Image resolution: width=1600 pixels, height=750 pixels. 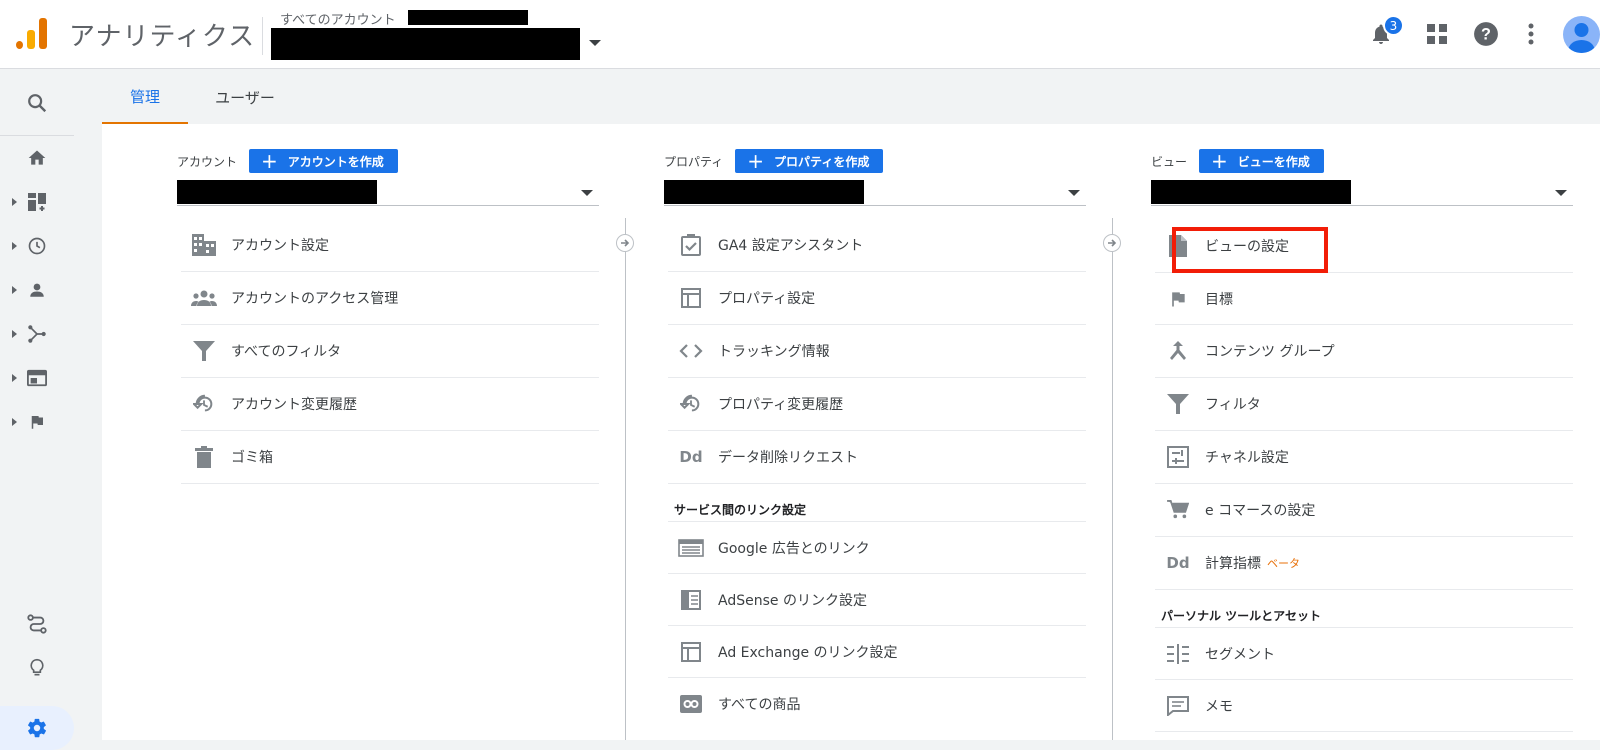 I want to click on apps-grid-icon, so click(x=1437, y=34).